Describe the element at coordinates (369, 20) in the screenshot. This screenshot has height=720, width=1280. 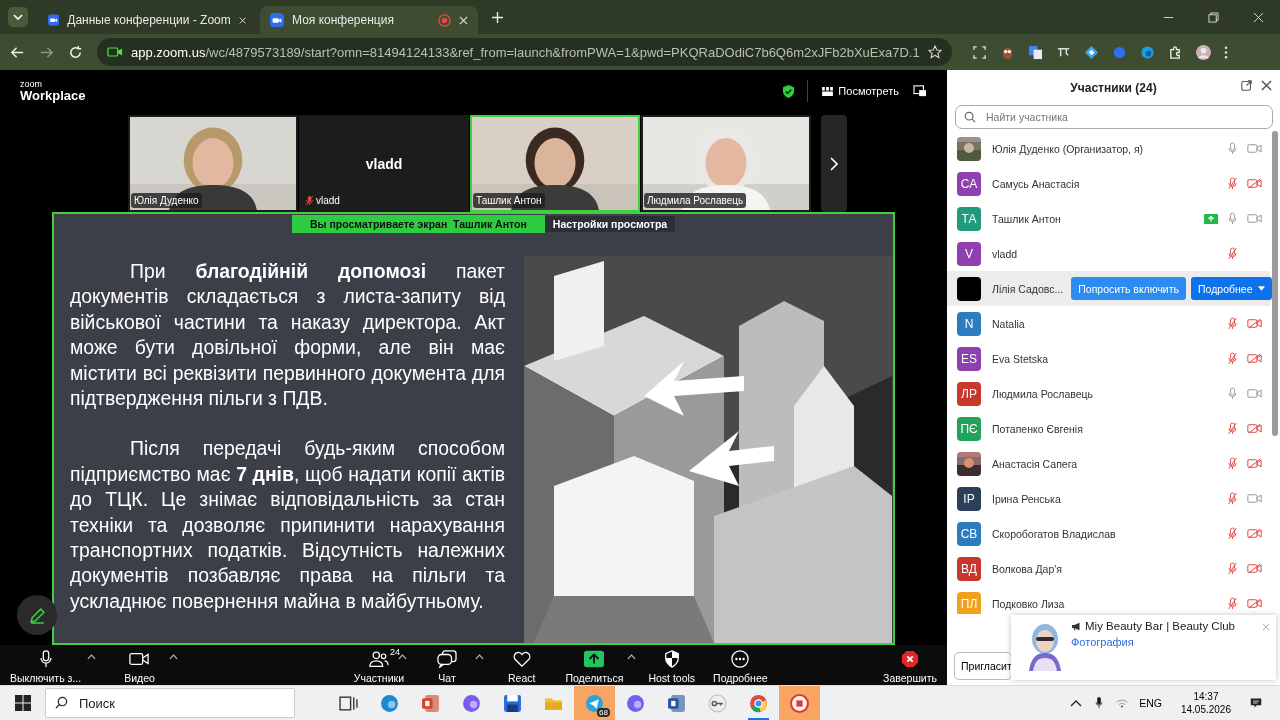
I see `browser-tab: Моя конференция` at that location.